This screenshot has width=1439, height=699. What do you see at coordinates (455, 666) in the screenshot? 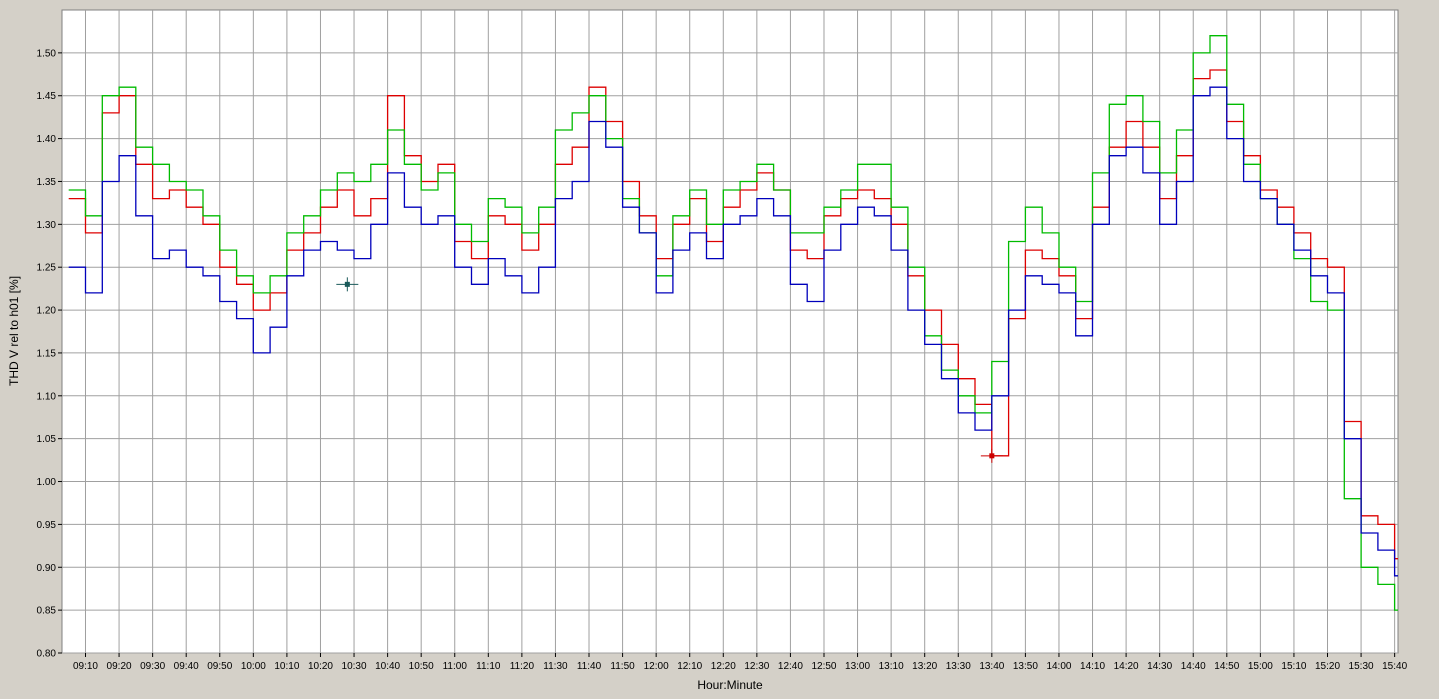
I see `x-tick-label: 11:00` at bounding box center [455, 666].